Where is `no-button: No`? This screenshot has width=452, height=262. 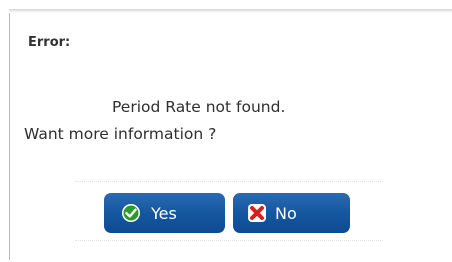 no-button: No is located at coordinates (291, 213).